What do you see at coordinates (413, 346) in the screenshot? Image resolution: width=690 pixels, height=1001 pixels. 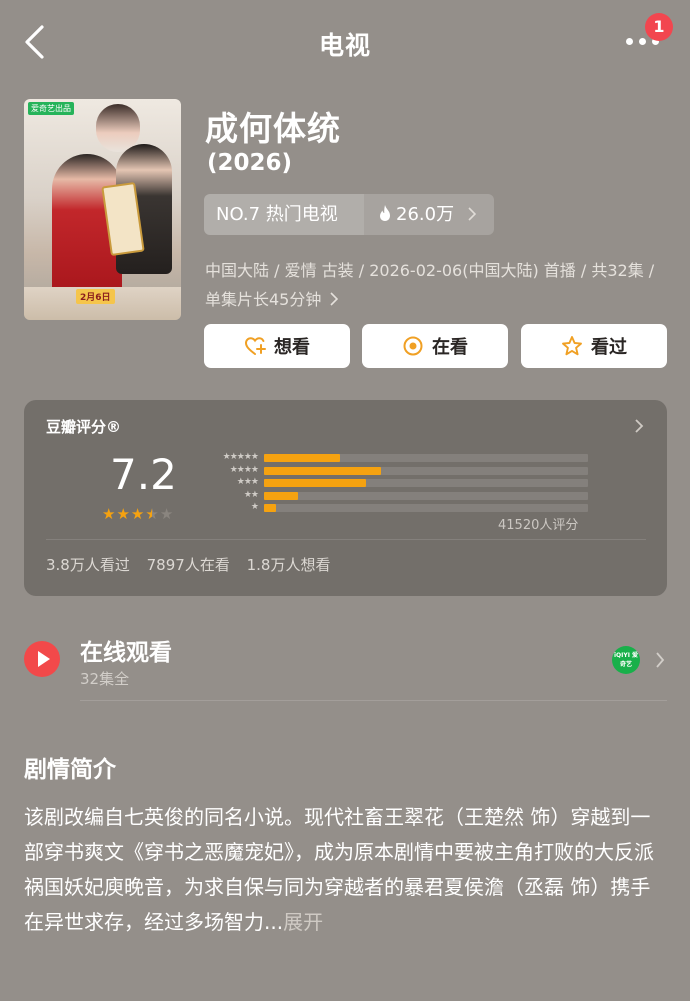 I see `target-icon` at bounding box center [413, 346].